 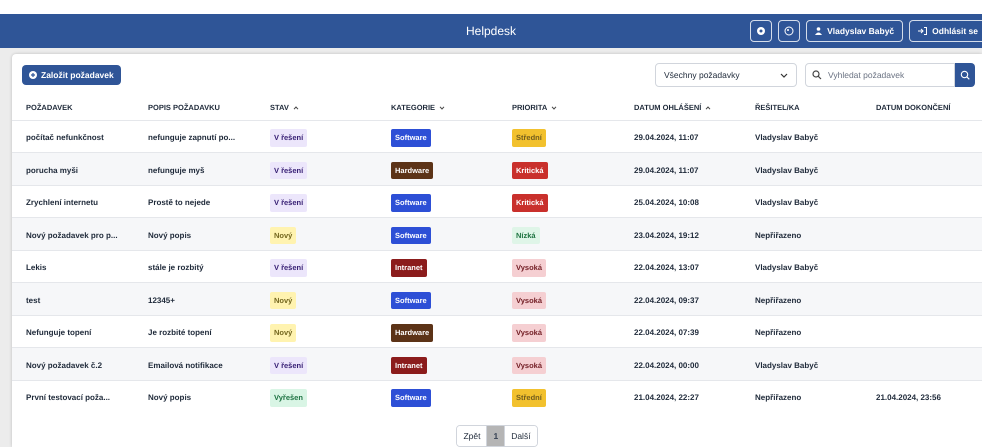 I want to click on chevron-down-icon, so click(x=784, y=75).